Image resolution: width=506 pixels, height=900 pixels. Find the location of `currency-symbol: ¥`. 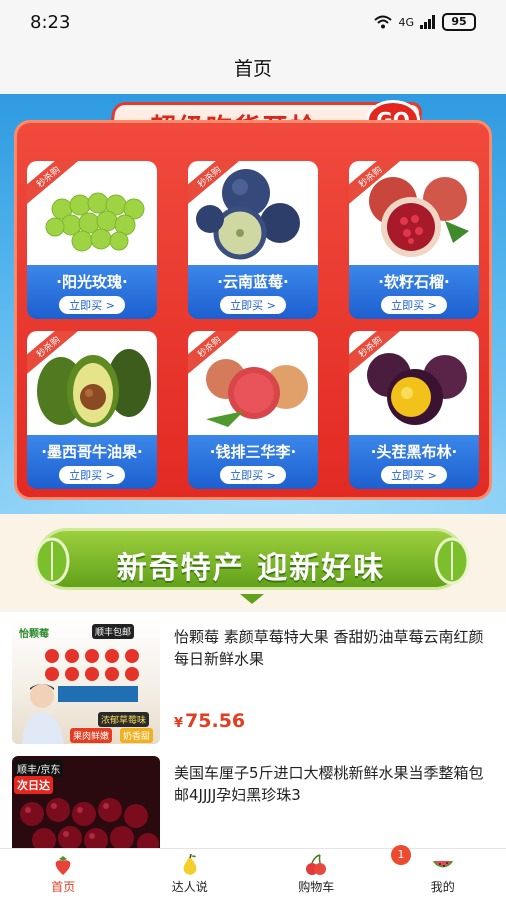

currency-symbol: ¥ is located at coordinates (179, 723).